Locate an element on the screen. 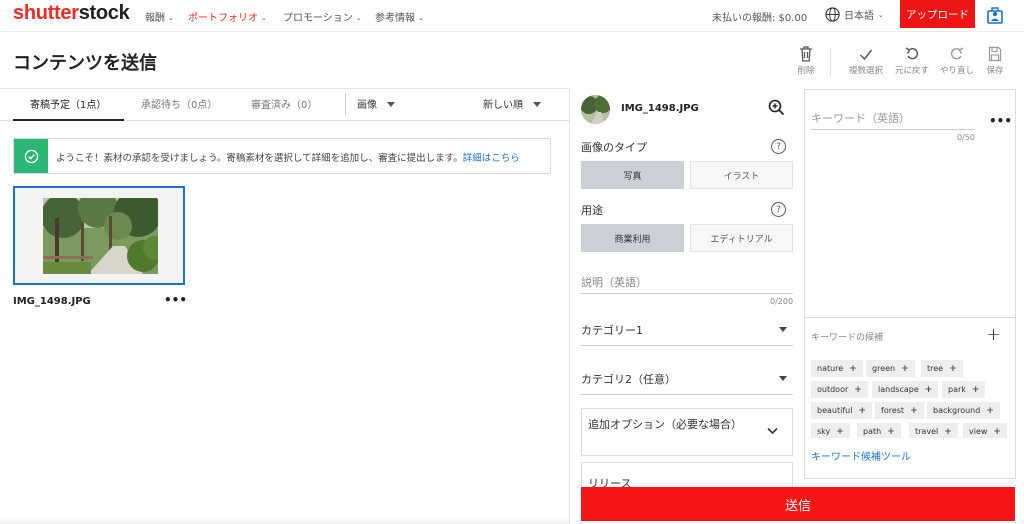 The image size is (1024, 524). category1-underline is located at coordinates (687, 345).